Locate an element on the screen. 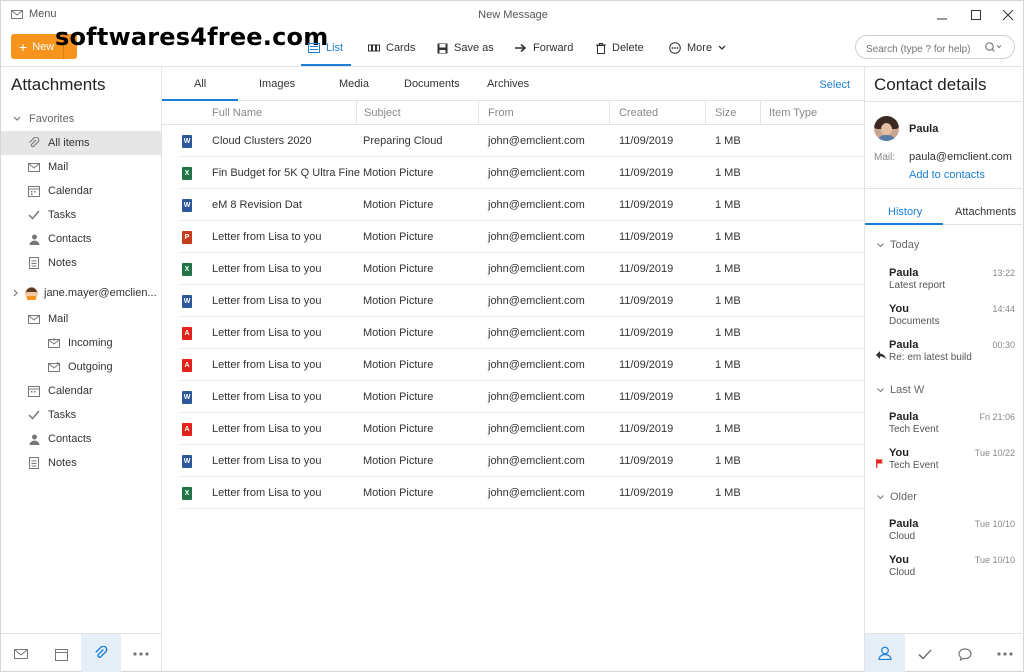 The height and width of the screenshot is (672, 1024). sidebar-item-outgoing: Outgoing is located at coordinates (81, 367).